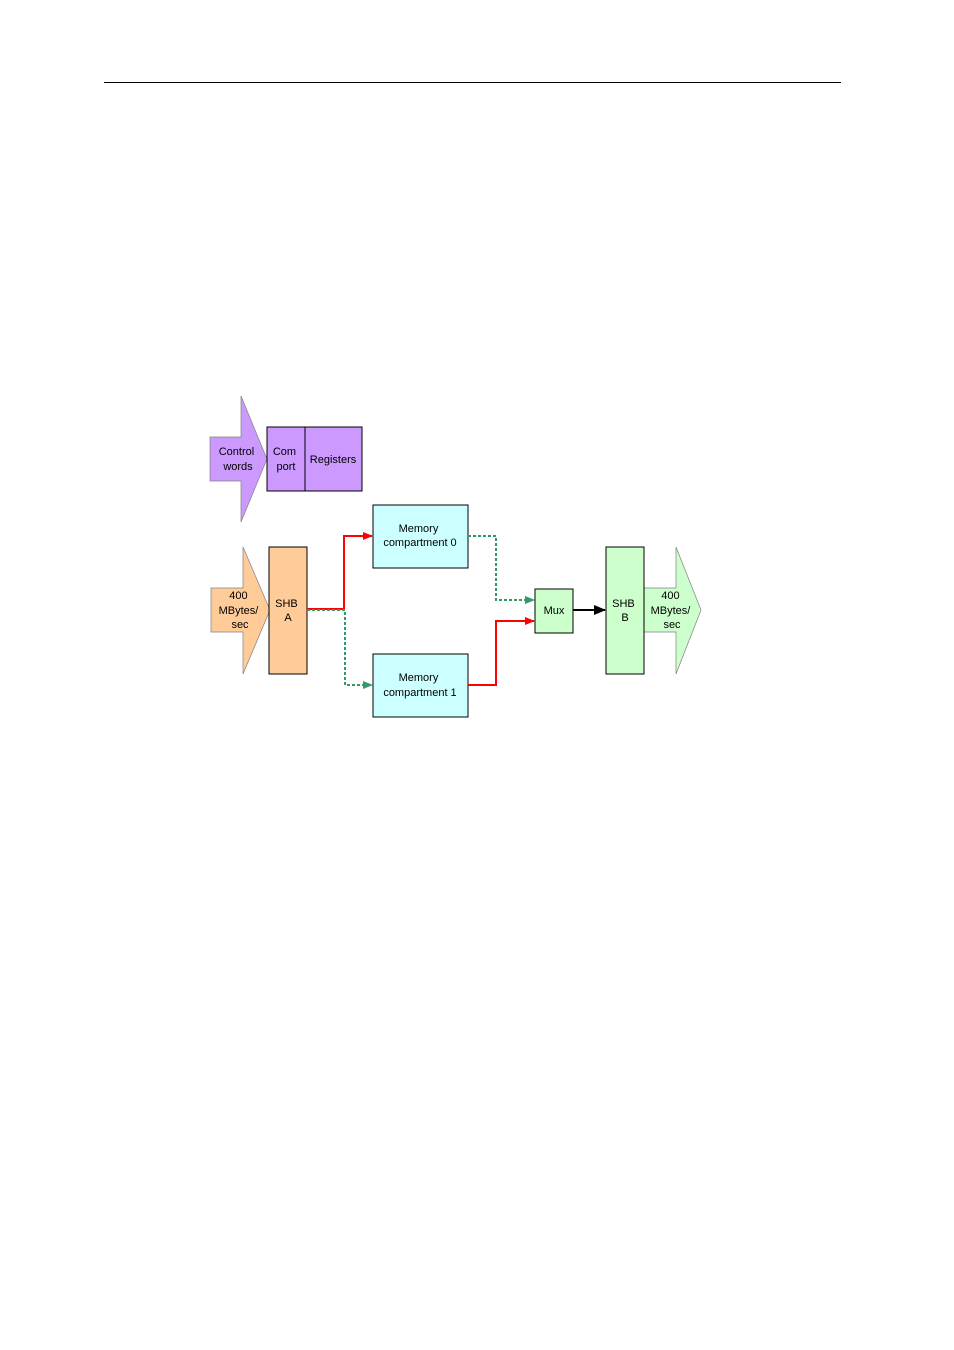 The width and height of the screenshot is (954, 1350). Describe the element at coordinates (501, 569) in the screenshot. I see `connector-mem0-to-mux` at that location.